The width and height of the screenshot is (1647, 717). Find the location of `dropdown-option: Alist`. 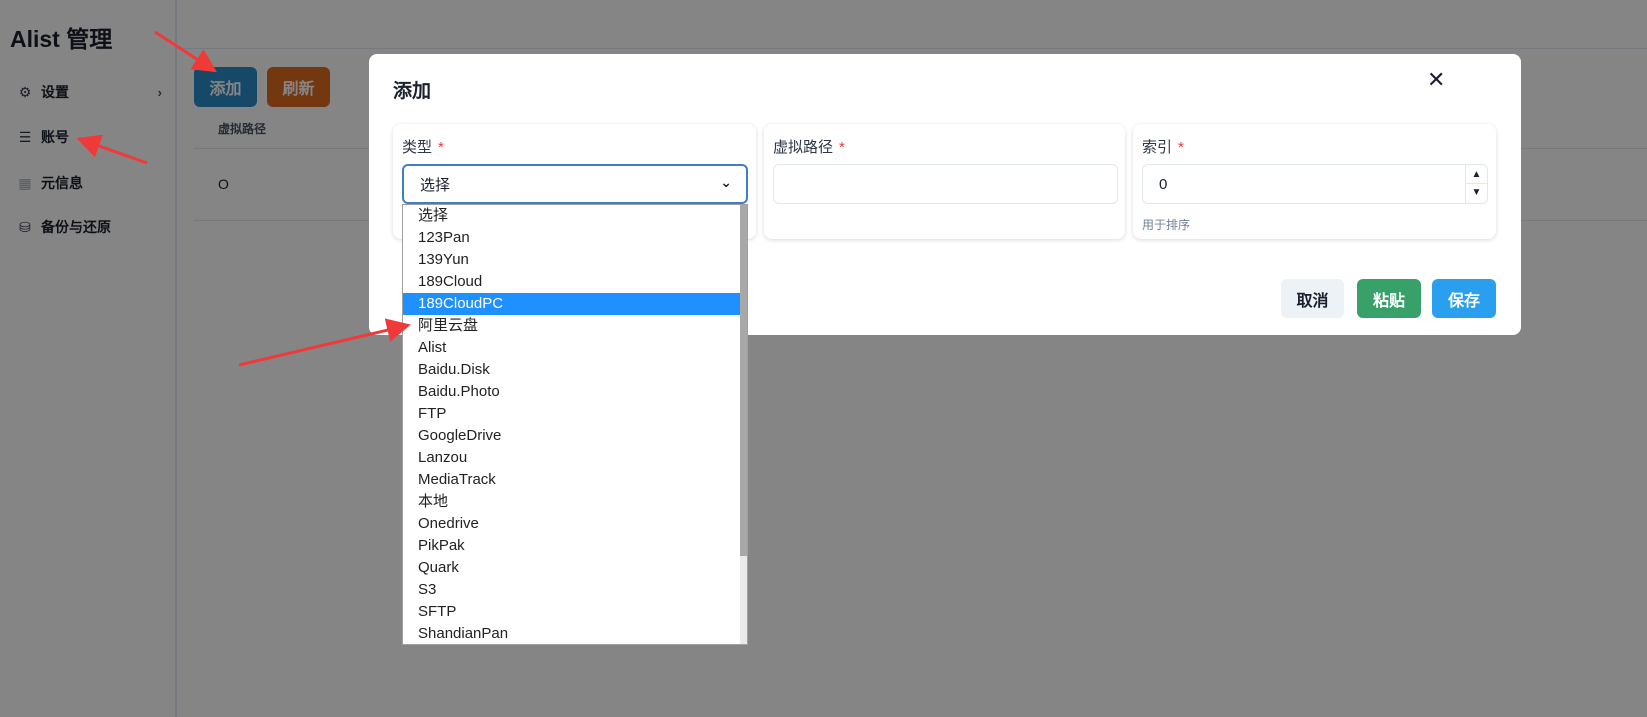

dropdown-option: Alist is located at coordinates (571, 348).